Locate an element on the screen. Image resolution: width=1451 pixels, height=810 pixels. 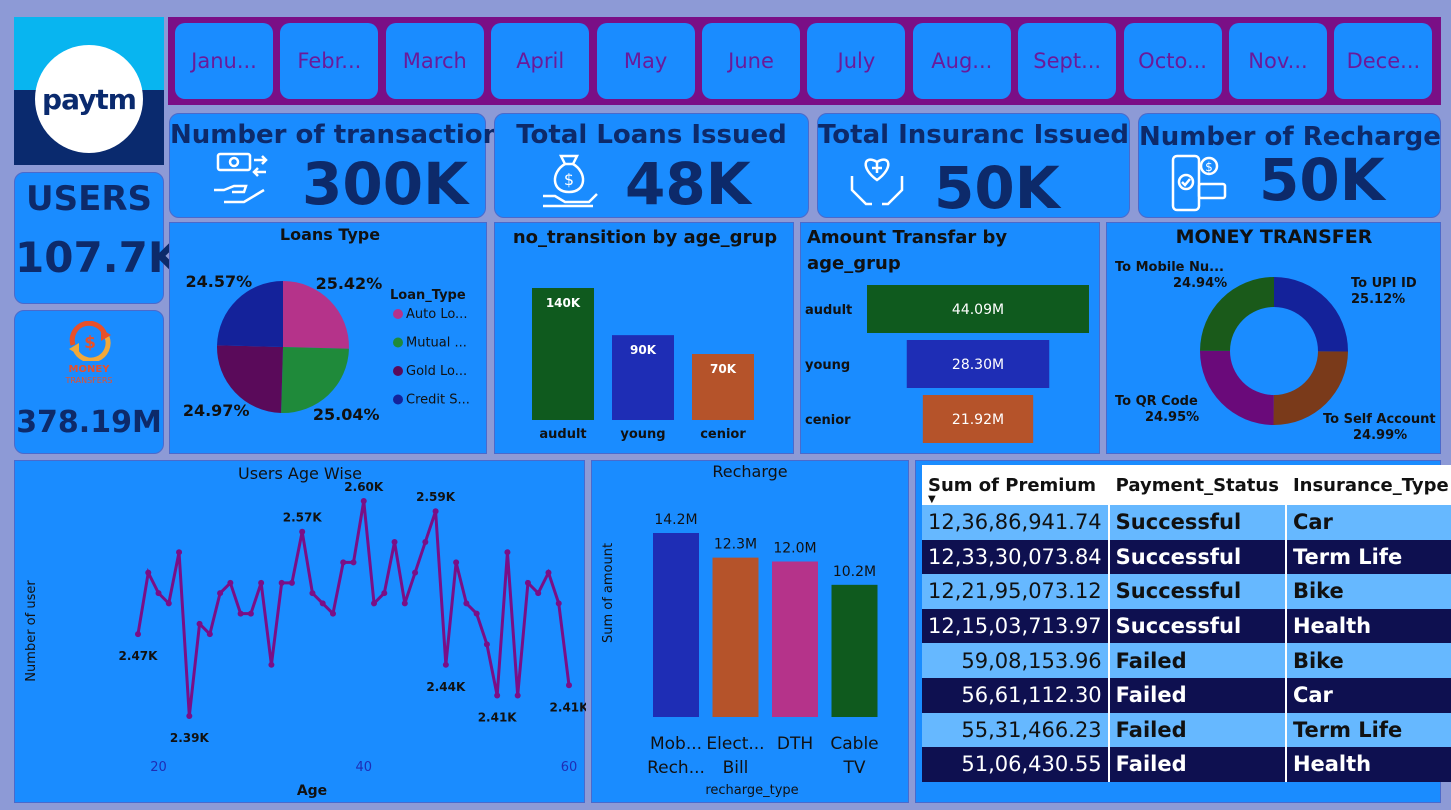
table-cell: Failed is located at coordinates (1197, 730).